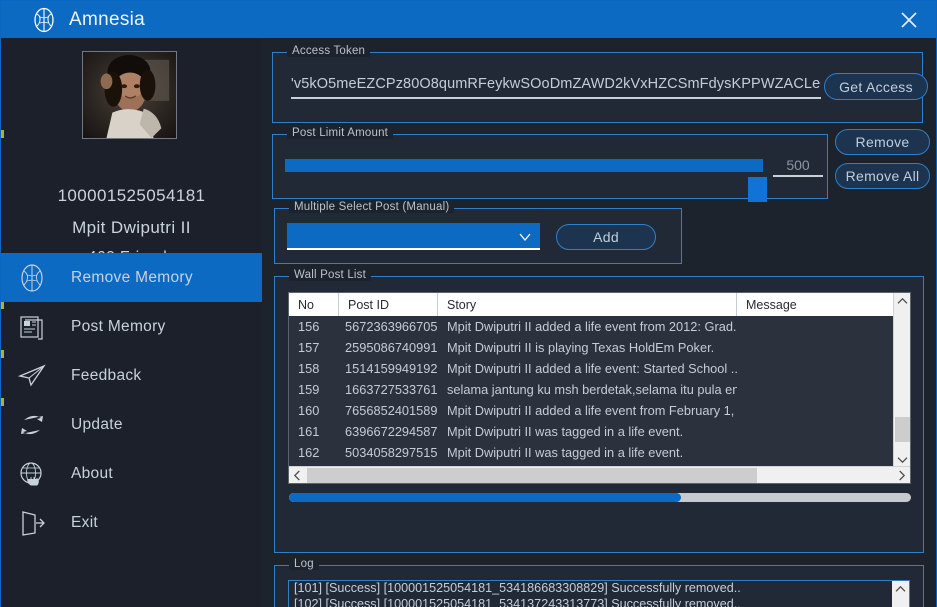 The width and height of the screenshot is (937, 607). I want to click on table-cell: 157, so click(309, 347).